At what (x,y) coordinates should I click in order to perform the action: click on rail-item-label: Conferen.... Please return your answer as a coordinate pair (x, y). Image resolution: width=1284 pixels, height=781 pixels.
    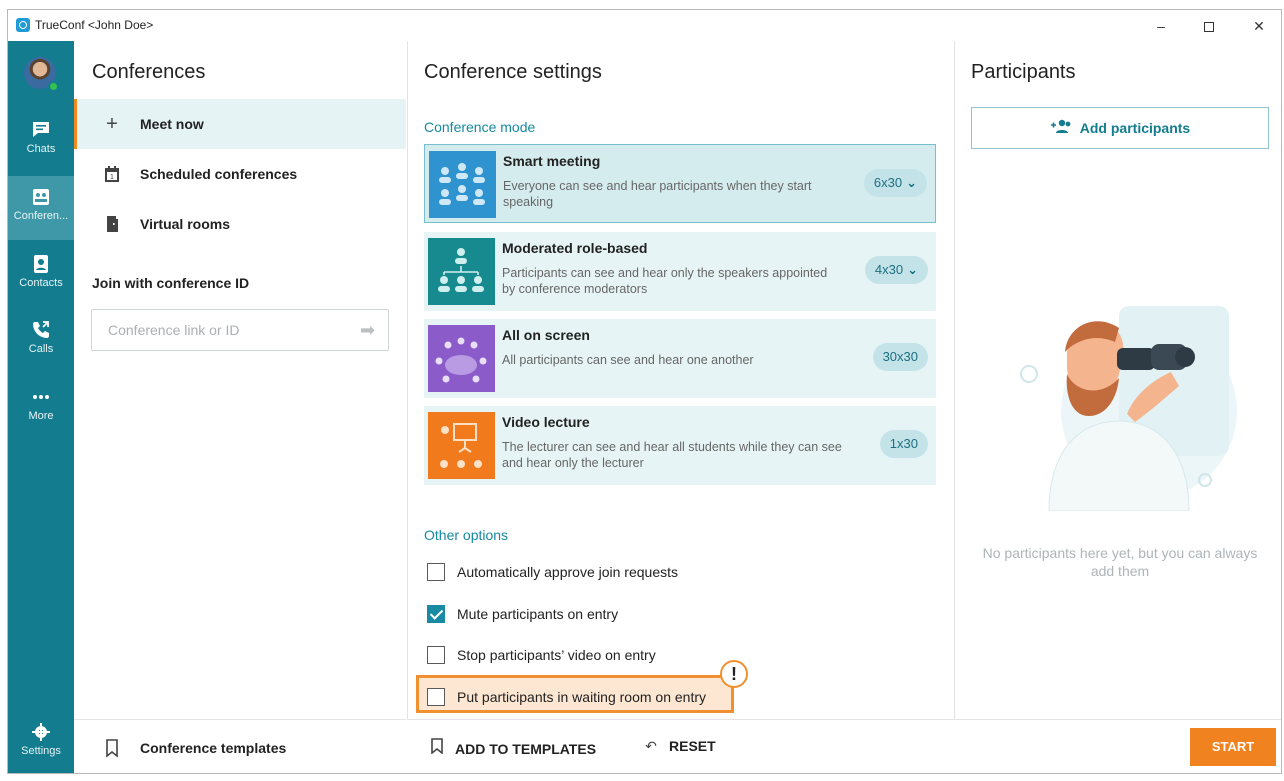
    Looking at the image, I should click on (41, 216).